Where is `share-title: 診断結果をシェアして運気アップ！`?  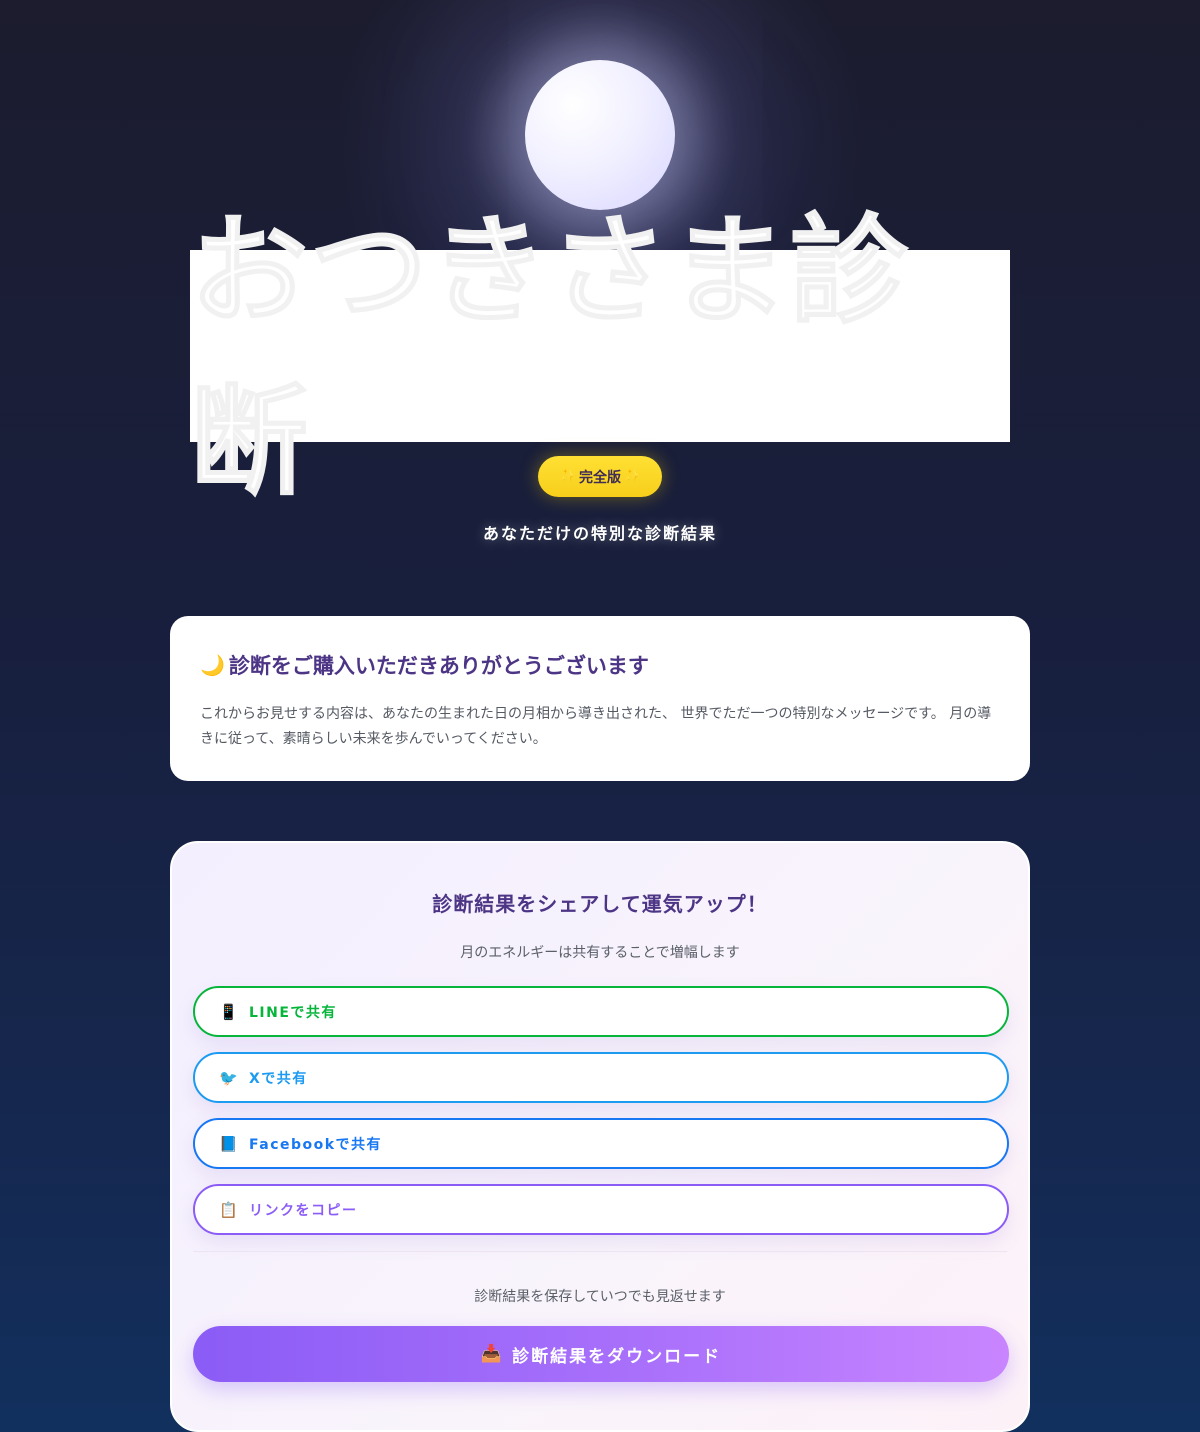
share-title: 診断結果をシェアして運気アップ！ is located at coordinates (600, 904).